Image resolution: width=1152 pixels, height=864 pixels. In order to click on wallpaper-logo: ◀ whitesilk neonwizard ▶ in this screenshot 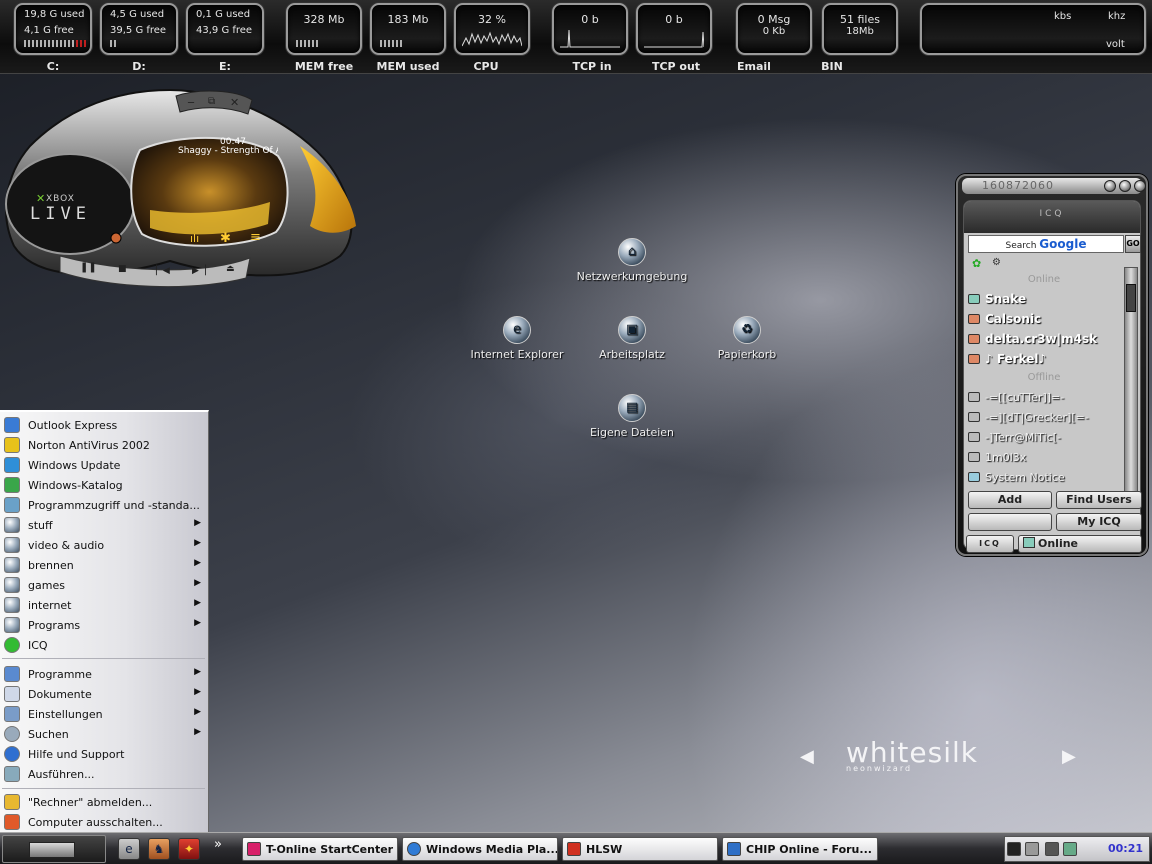, I will do `click(945, 758)`.